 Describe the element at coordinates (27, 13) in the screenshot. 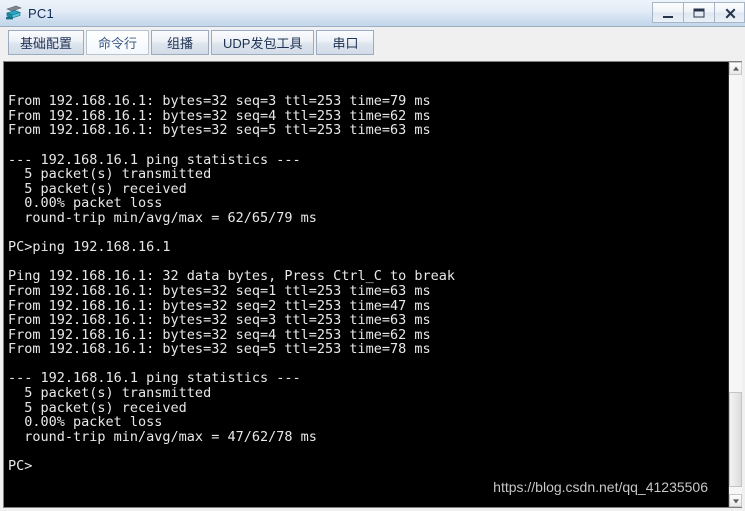

I see `title-bar-left: PC1` at that location.